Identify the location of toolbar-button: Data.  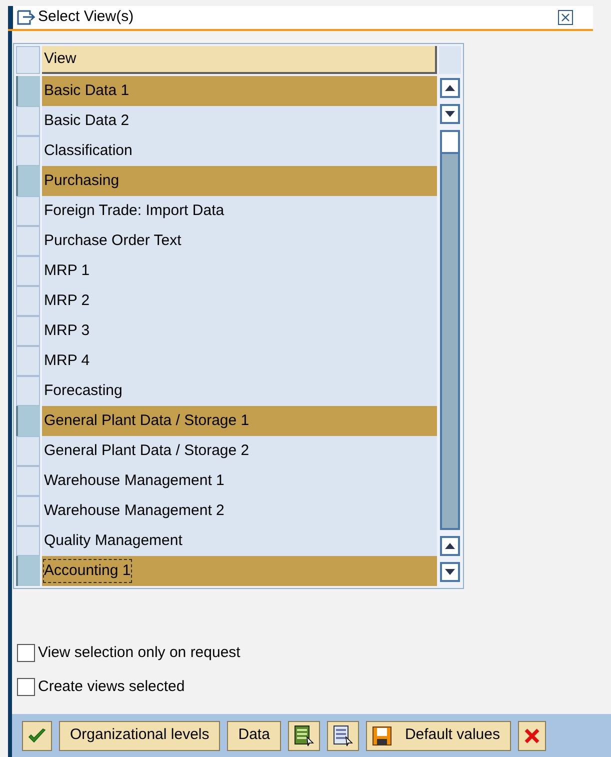
(254, 735).